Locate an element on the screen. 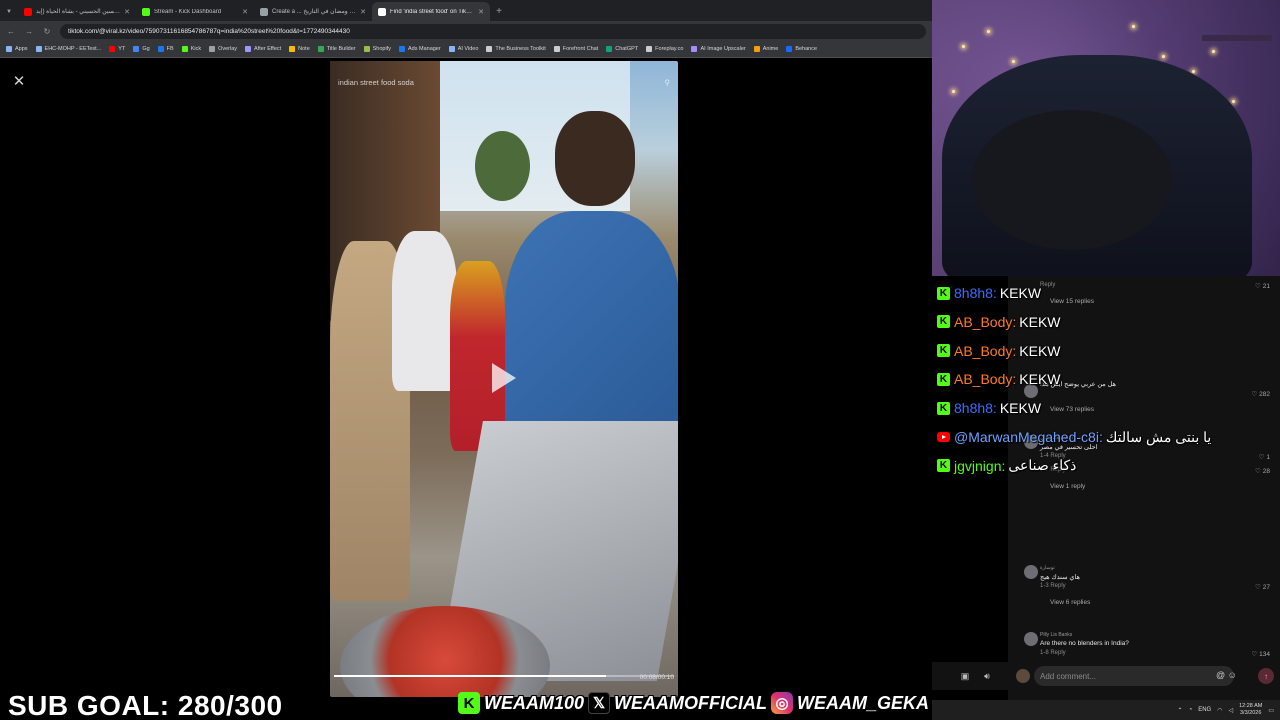 The image size is (1280, 720). video-search-overlay: indian street food soda ⚲ is located at coordinates (504, 82).